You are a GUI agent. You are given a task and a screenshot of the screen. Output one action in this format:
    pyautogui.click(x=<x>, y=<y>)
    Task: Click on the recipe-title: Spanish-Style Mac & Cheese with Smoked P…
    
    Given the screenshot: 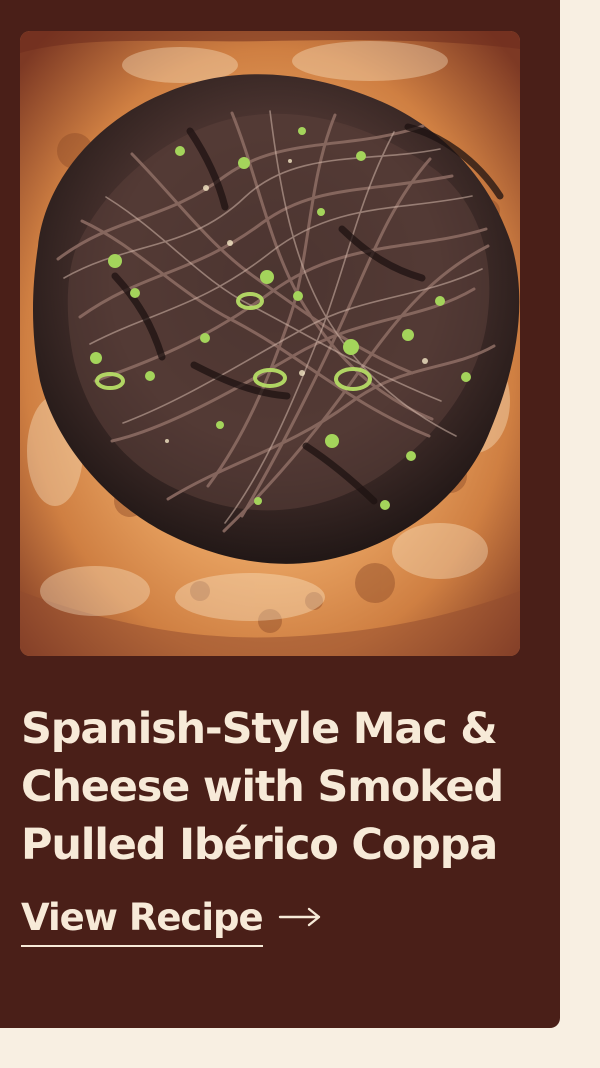 What is the action you would take?
    pyautogui.click(x=262, y=787)
    